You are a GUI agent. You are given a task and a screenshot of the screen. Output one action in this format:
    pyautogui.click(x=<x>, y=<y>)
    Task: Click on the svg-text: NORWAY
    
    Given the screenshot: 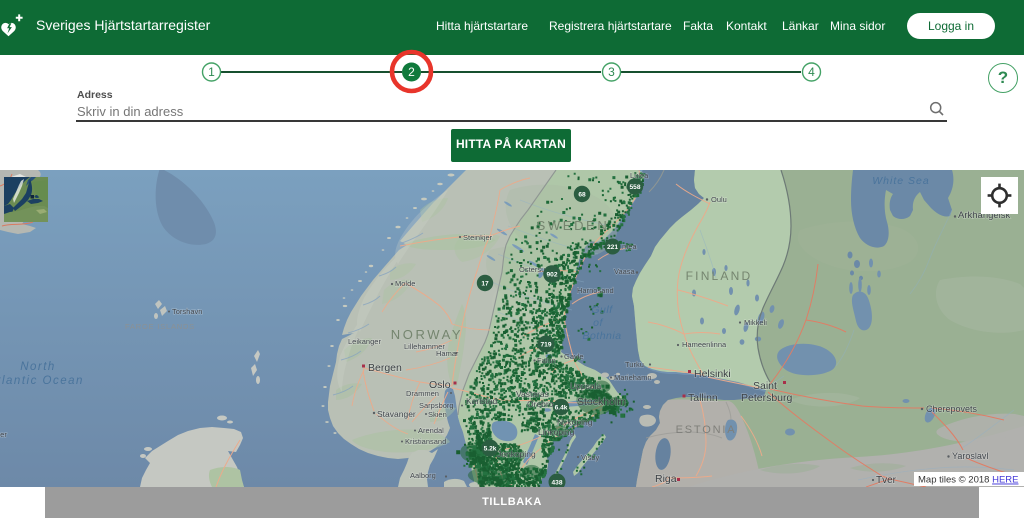 What is the action you would take?
    pyautogui.click(x=427, y=334)
    